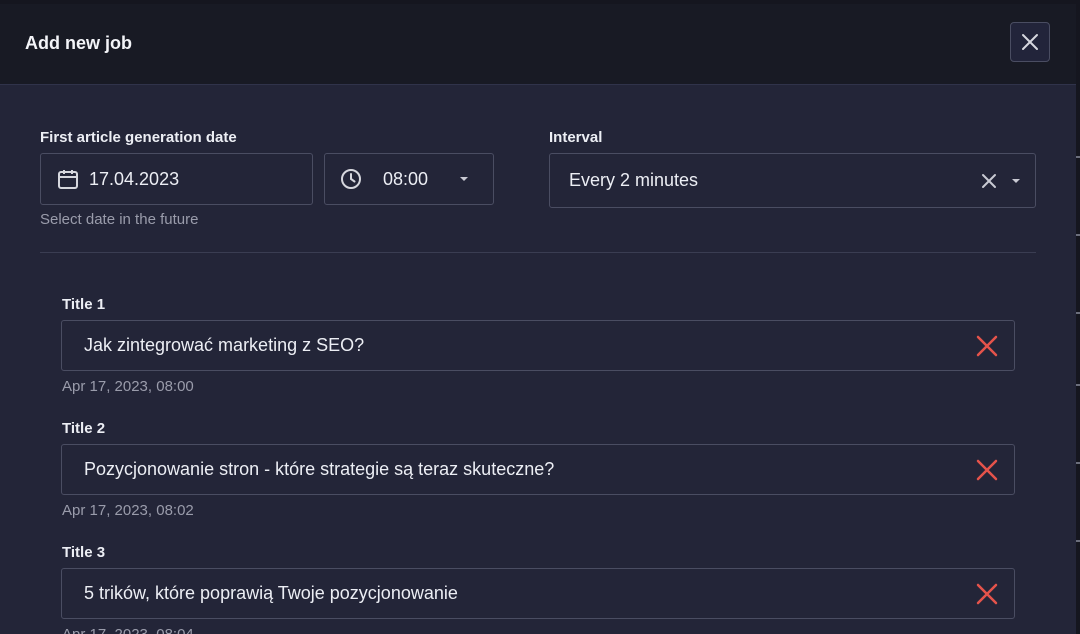  What do you see at coordinates (224, 345) in the screenshot?
I see `title-1-value: Jak zintegrować marketing z SEO?` at bounding box center [224, 345].